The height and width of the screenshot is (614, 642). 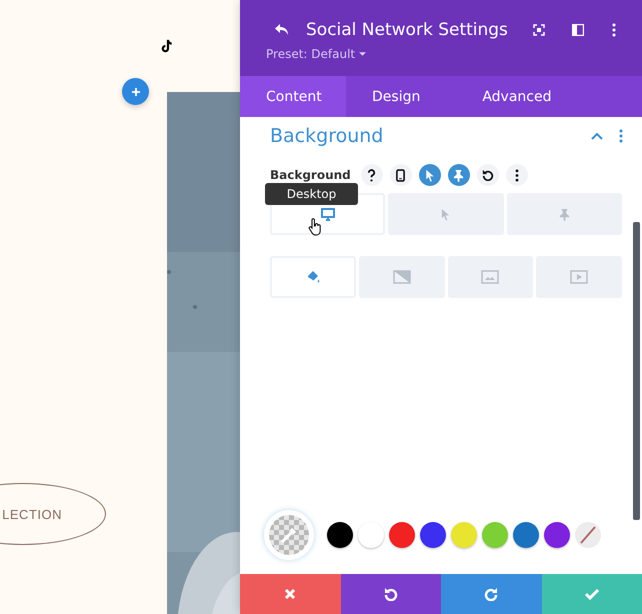 I want to click on close-icon, so click(x=290, y=594).